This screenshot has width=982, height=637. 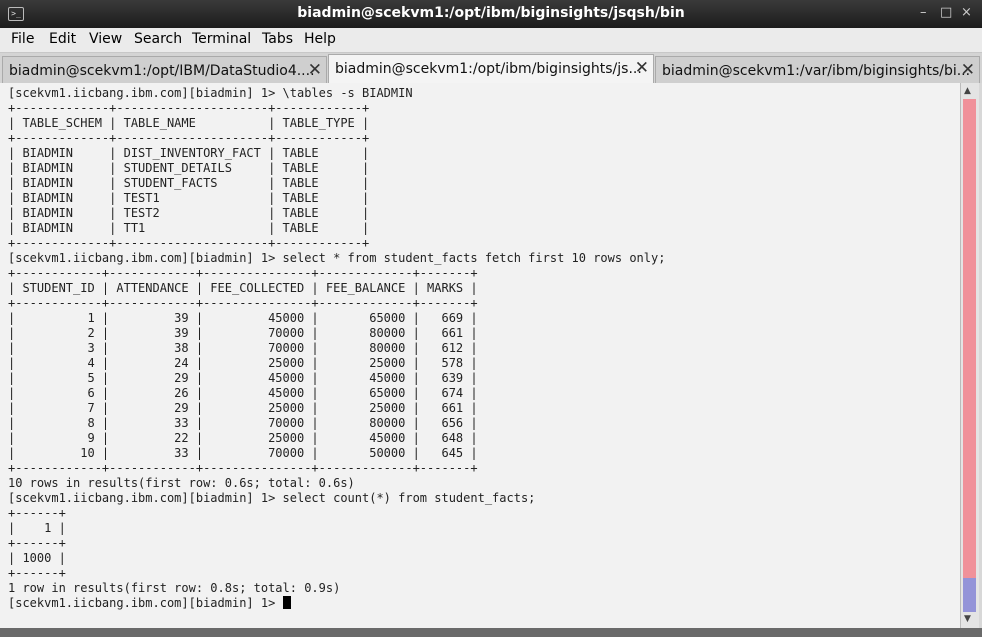 I want to click on terminal-line: | BIADMIN | TEST2 | TABLE |, so click(x=189, y=213).